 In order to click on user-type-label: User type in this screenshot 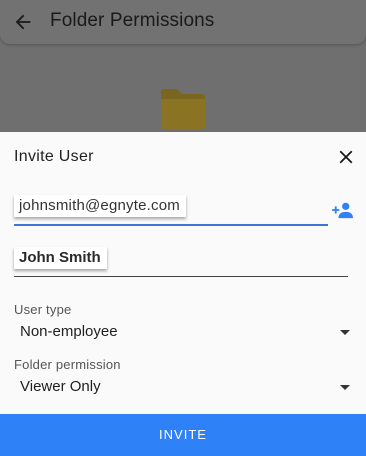, I will do `click(43, 309)`.